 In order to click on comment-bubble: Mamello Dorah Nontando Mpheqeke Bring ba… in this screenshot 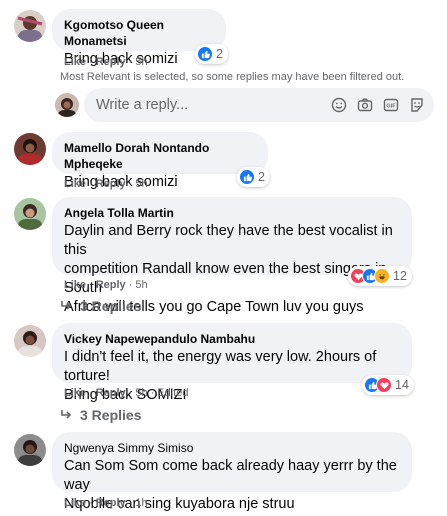, I will do `click(160, 161)`.